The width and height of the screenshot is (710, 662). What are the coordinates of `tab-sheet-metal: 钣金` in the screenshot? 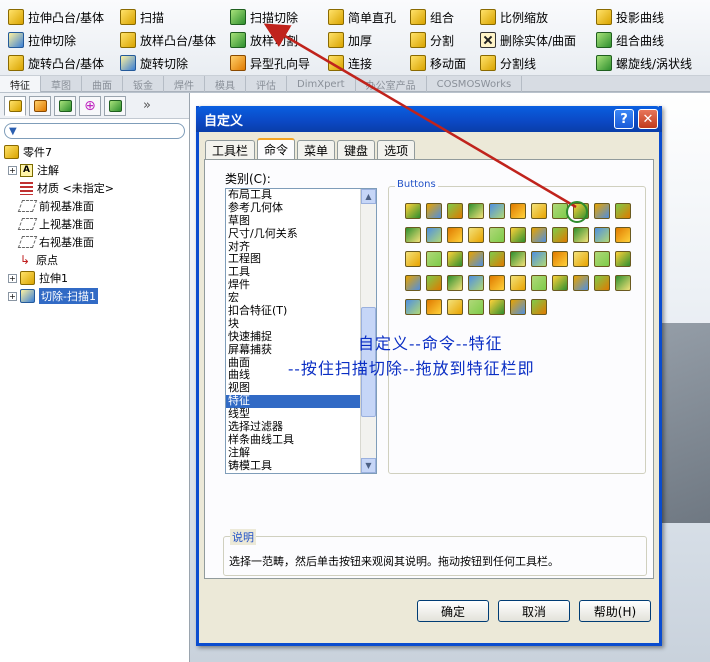 It's located at (143, 84).